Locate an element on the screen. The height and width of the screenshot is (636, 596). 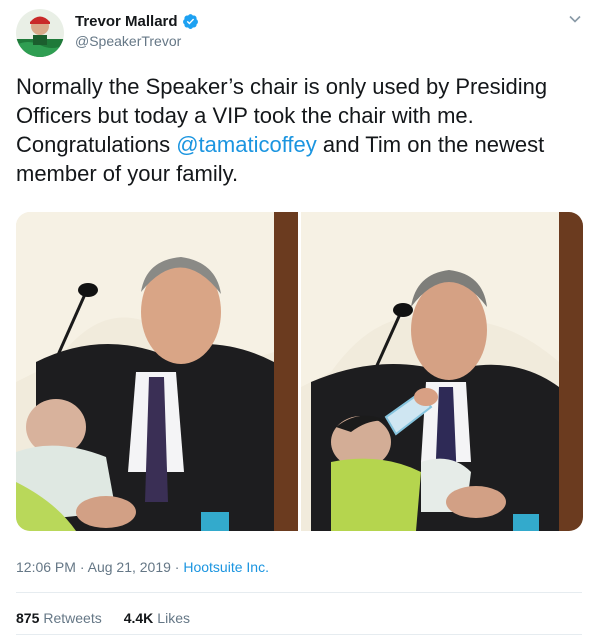
likes-count: 4.4K is located at coordinates (138, 618).